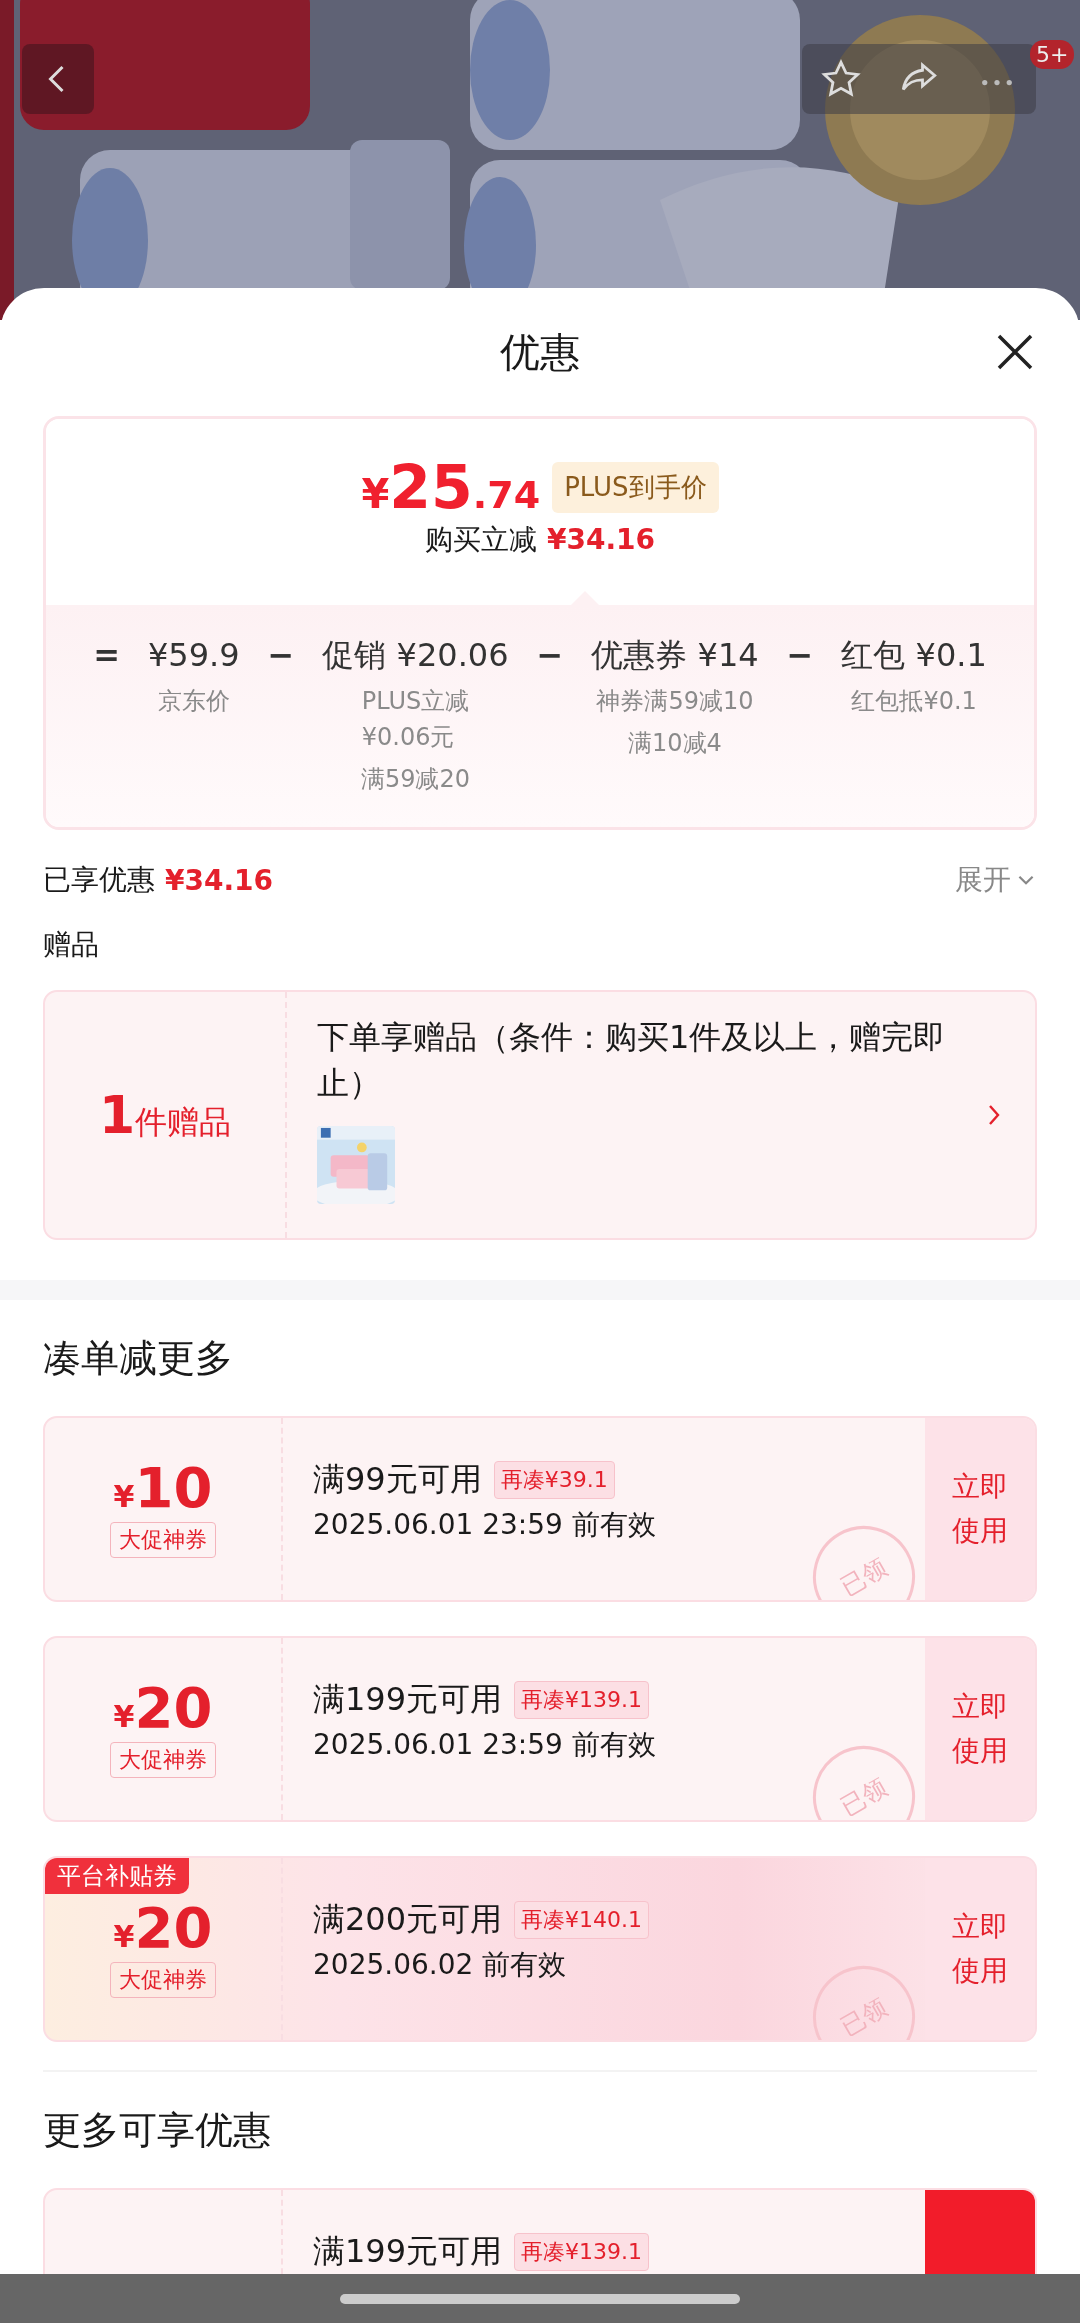 The image size is (1080, 2323). What do you see at coordinates (914, 701) in the screenshot?
I see `breakdown-note: 红包抵¥0.1` at bounding box center [914, 701].